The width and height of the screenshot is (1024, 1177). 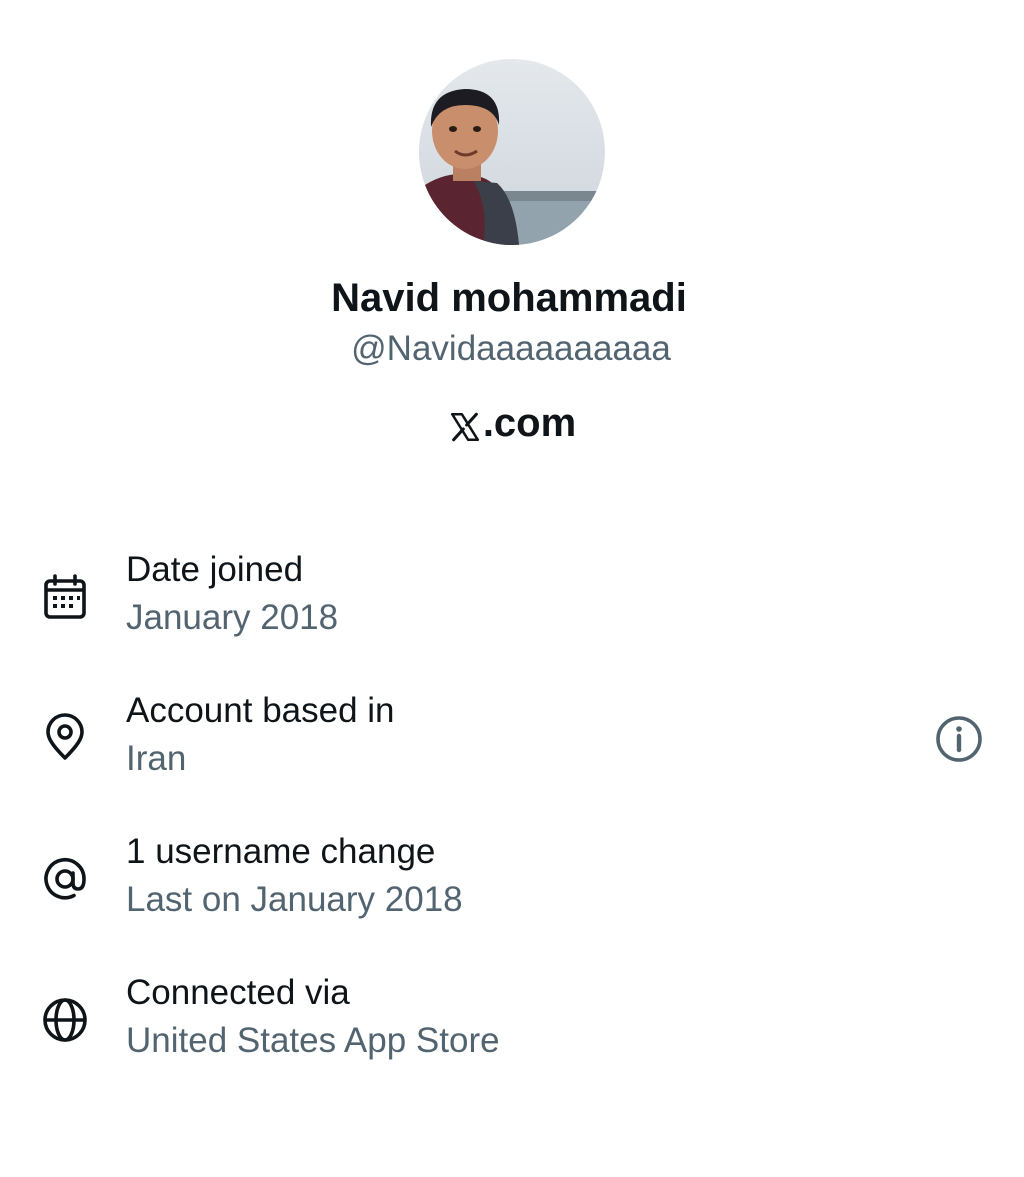 What do you see at coordinates (281, 851) in the screenshot?
I see `about-row-title: 1 username change` at bounding box center [281, 851].